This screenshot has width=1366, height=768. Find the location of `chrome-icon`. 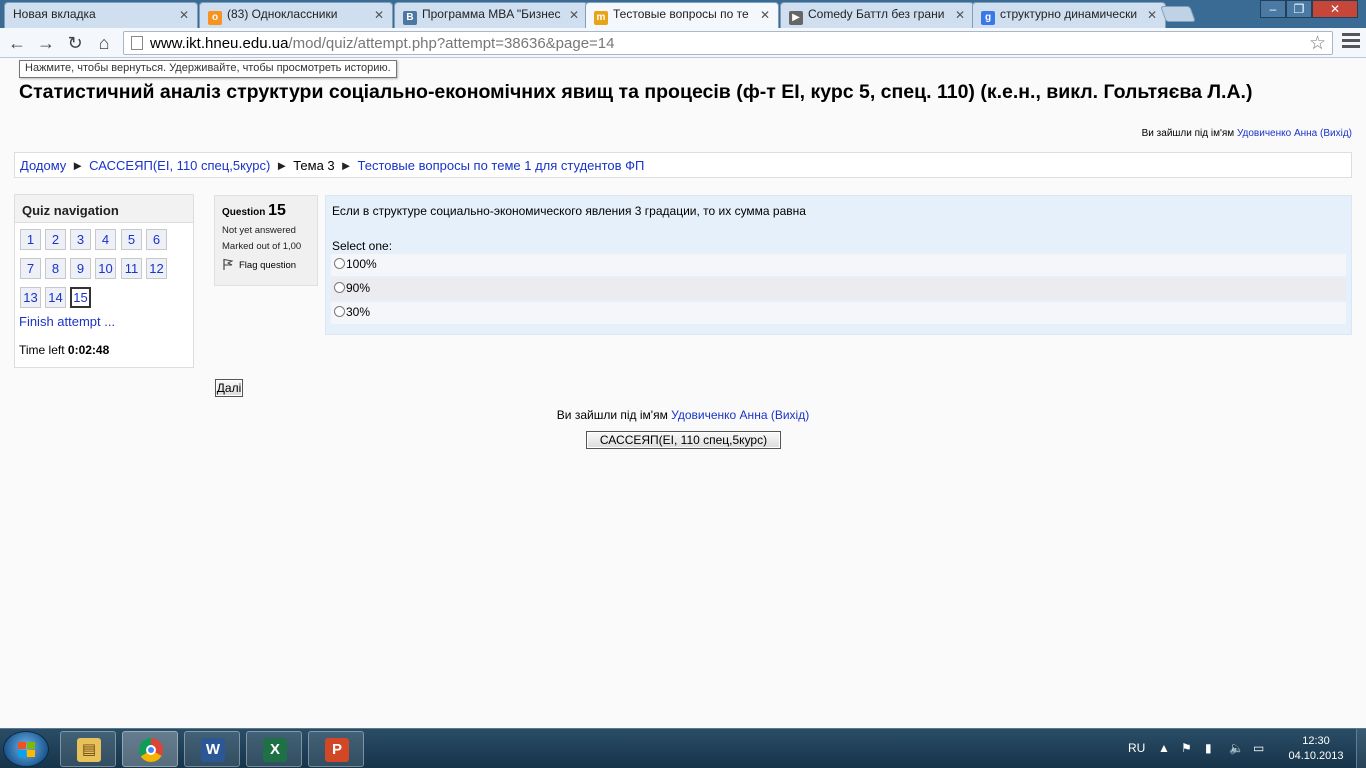

chrome-icon is located at coordinates (151, 750).